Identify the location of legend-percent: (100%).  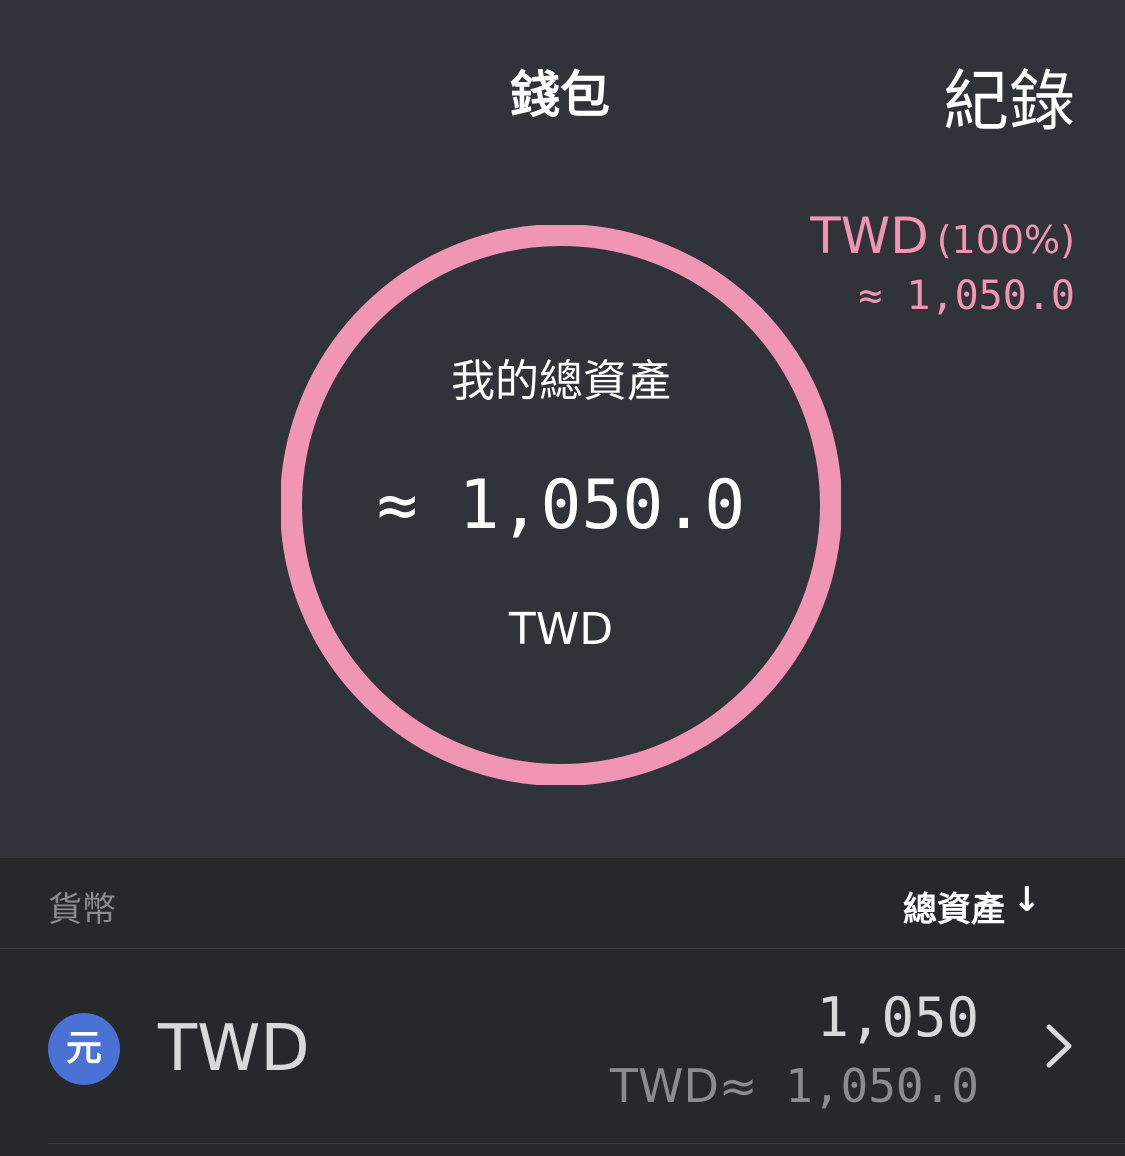
(1005, 240).